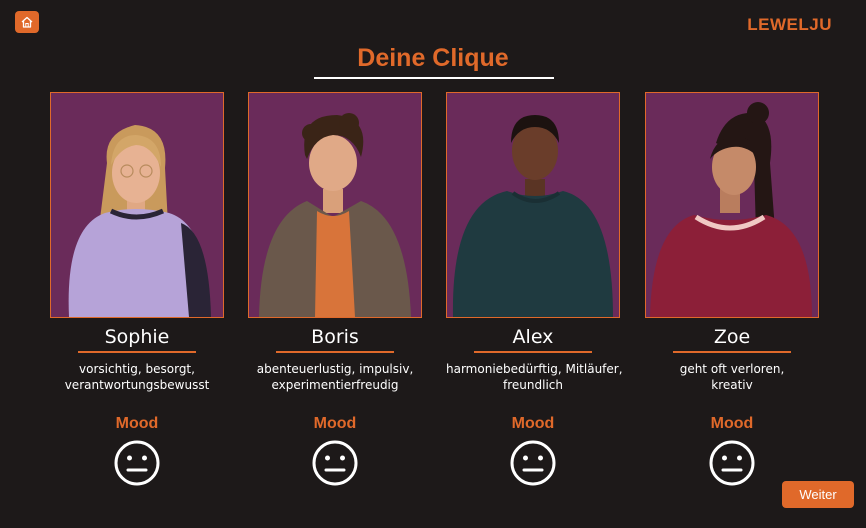 The width and height of the screenshot is (866, 528). Describe the element at coordinates (335, 337) in the screenshot. I see `character-name: Boris` at that location.